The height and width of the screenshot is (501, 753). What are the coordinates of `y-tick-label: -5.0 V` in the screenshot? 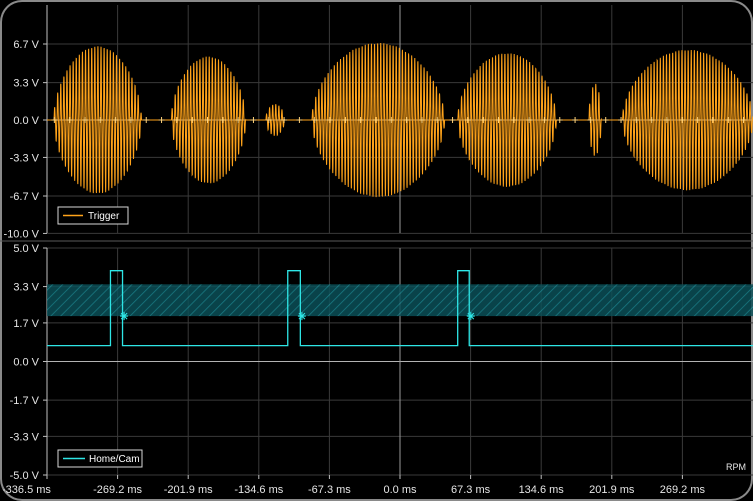 It's located at (25, 476).